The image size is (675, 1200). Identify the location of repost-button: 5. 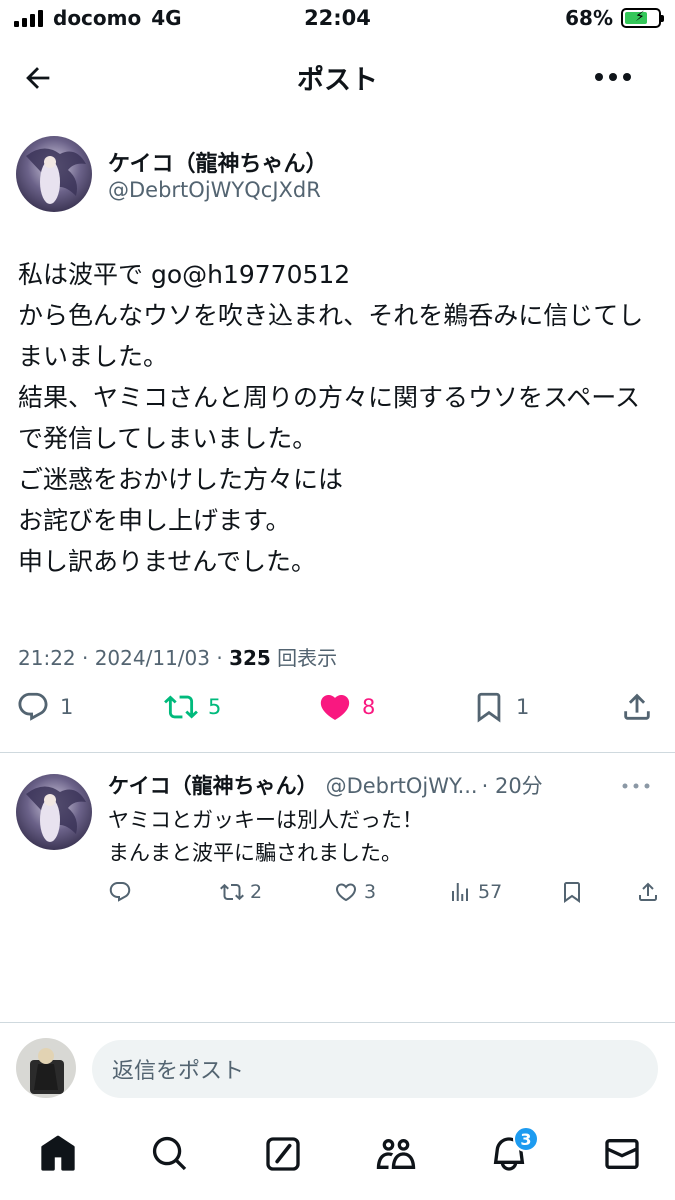
(192, 707).